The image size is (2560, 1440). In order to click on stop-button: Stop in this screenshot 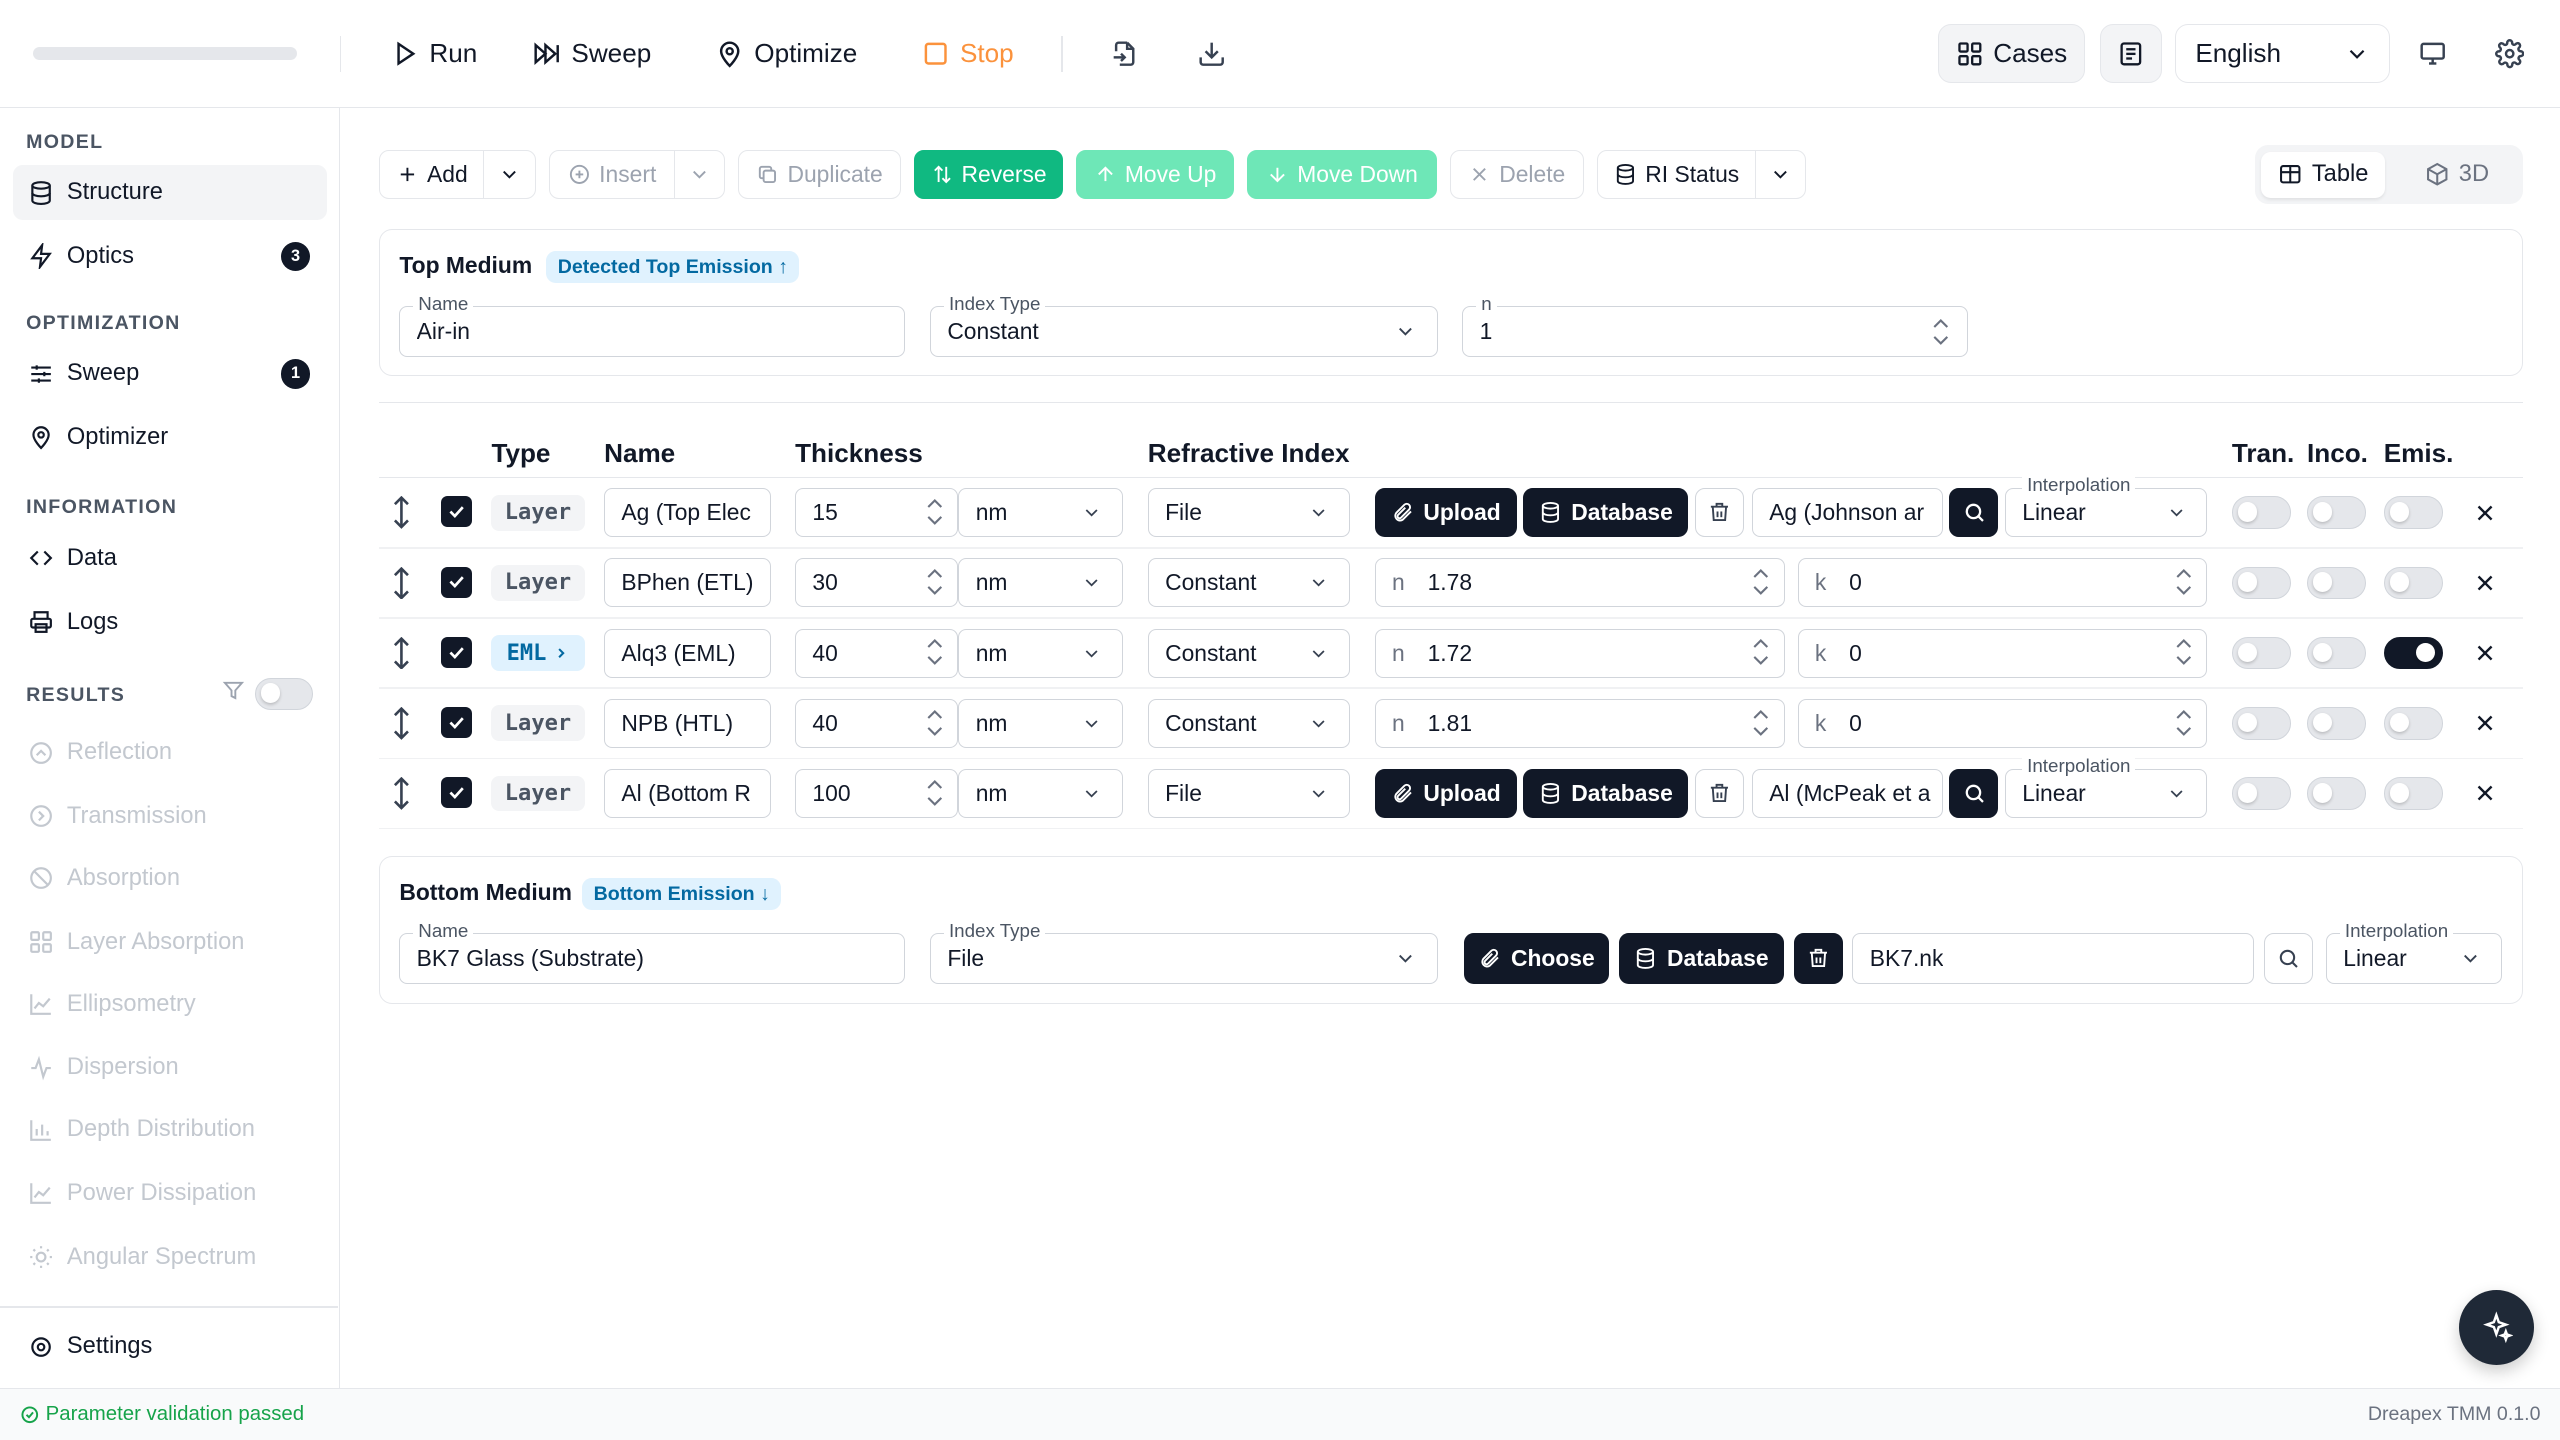, I will do `click(967, 54)`.